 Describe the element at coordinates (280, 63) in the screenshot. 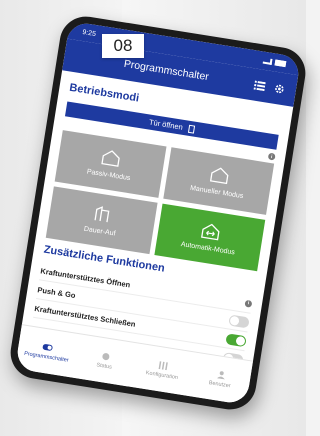

I see `battery-icon` at that location.